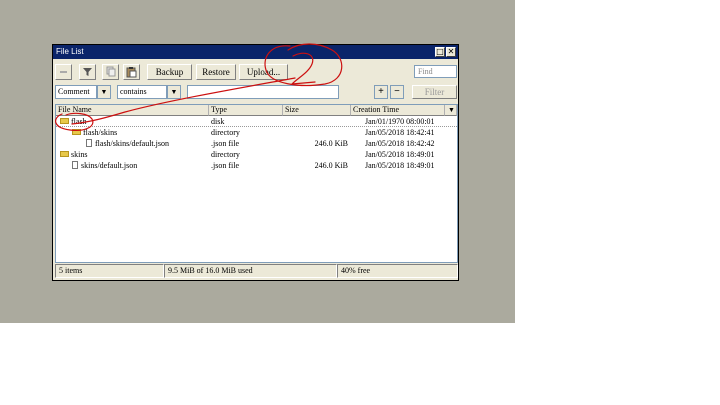  I want to click on filter-row: Comment ▼ contains ▼ + − Filter, so click(256, 93).